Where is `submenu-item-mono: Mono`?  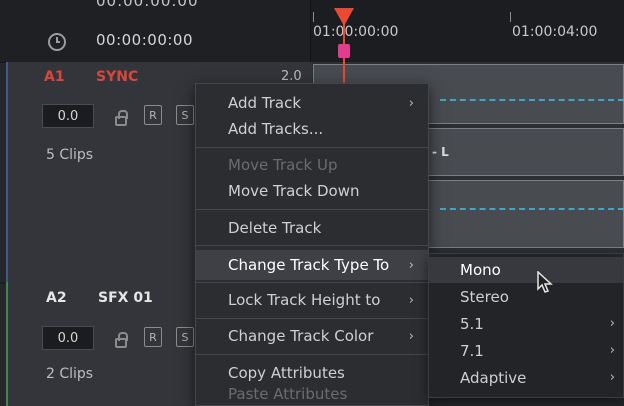 submenu-item-mono: Mono is located at coordinates (526, 270).